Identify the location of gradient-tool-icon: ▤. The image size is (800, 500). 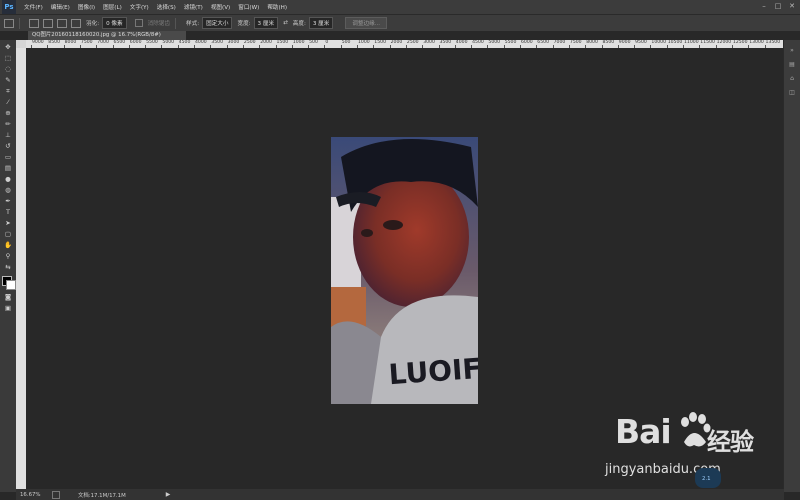
(8, 168).